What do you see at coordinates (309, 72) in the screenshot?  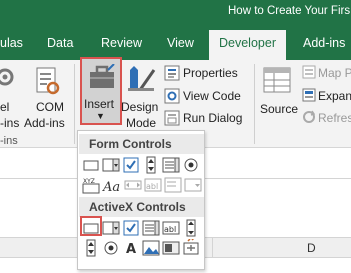 I see `map-properties-icon` at bounding box center [309, 72].